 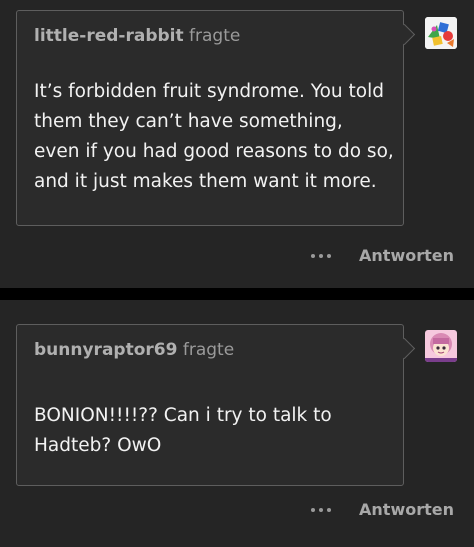 I want to click on asker-line: bunnyraptor69 fragte, so click(x=134, y=350).